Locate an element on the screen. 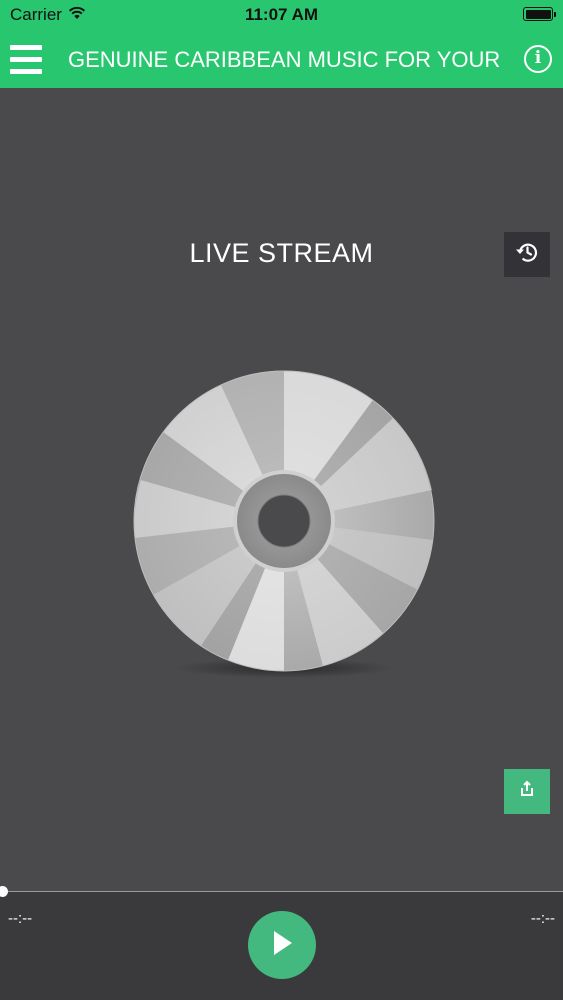 Image resolution: width=563 pixels, height=1000 pixels. nav-bar: GENUINE CARIBBEAN MUSIC FOR YOUR i is located at coordinates (281, 59).